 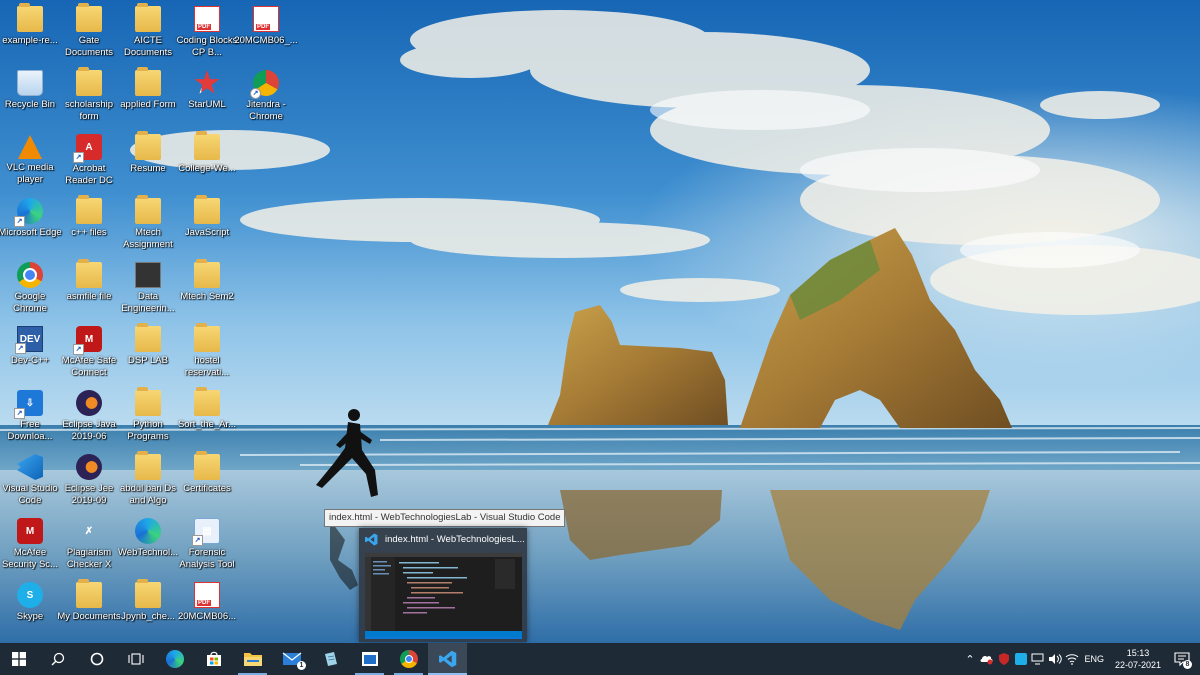 I want to click on volume-tray-button, so click(x=1054, y=659).